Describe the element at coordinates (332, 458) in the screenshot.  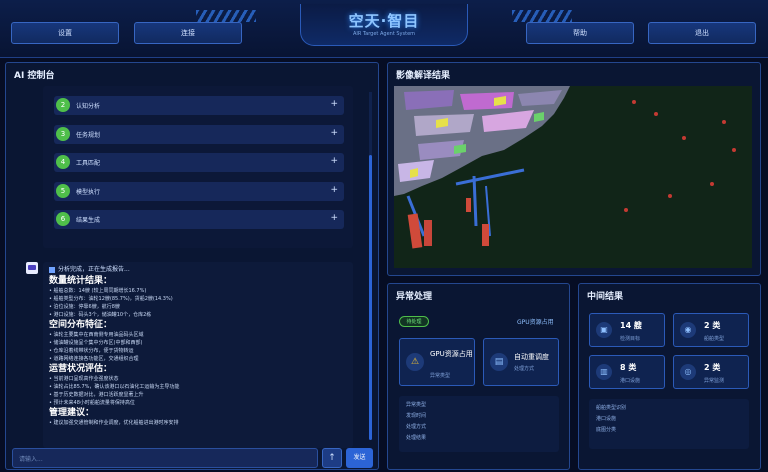
I see `upload-icon: ↑` at that location.